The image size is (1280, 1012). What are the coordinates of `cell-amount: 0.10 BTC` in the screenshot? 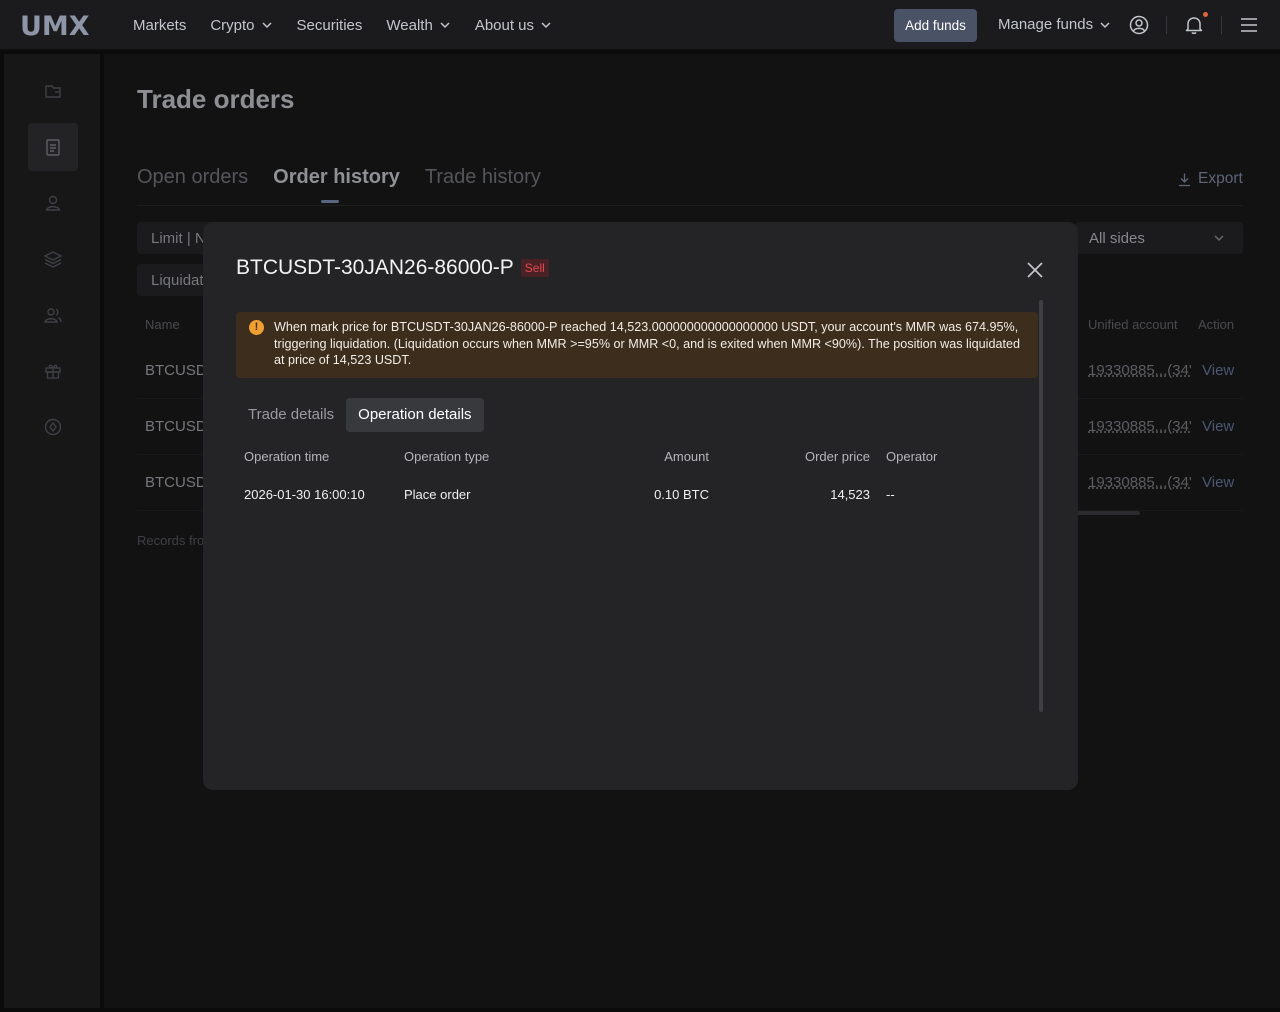 It's located at (681, 494).